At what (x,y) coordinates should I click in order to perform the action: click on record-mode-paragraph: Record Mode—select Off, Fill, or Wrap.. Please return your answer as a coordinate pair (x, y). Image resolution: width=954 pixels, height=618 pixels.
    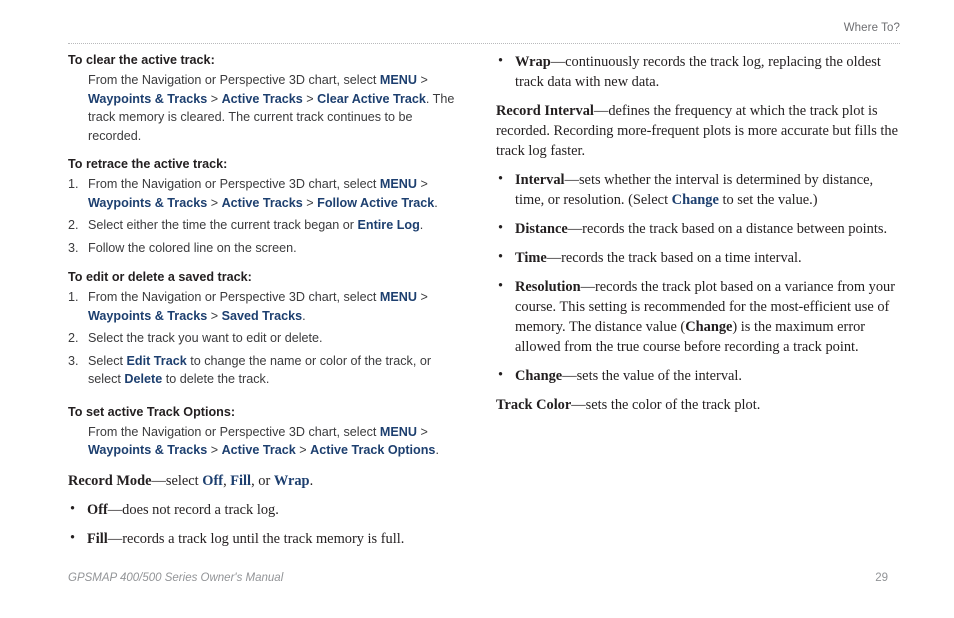
    Looking at the image, I should click on (266, 481).